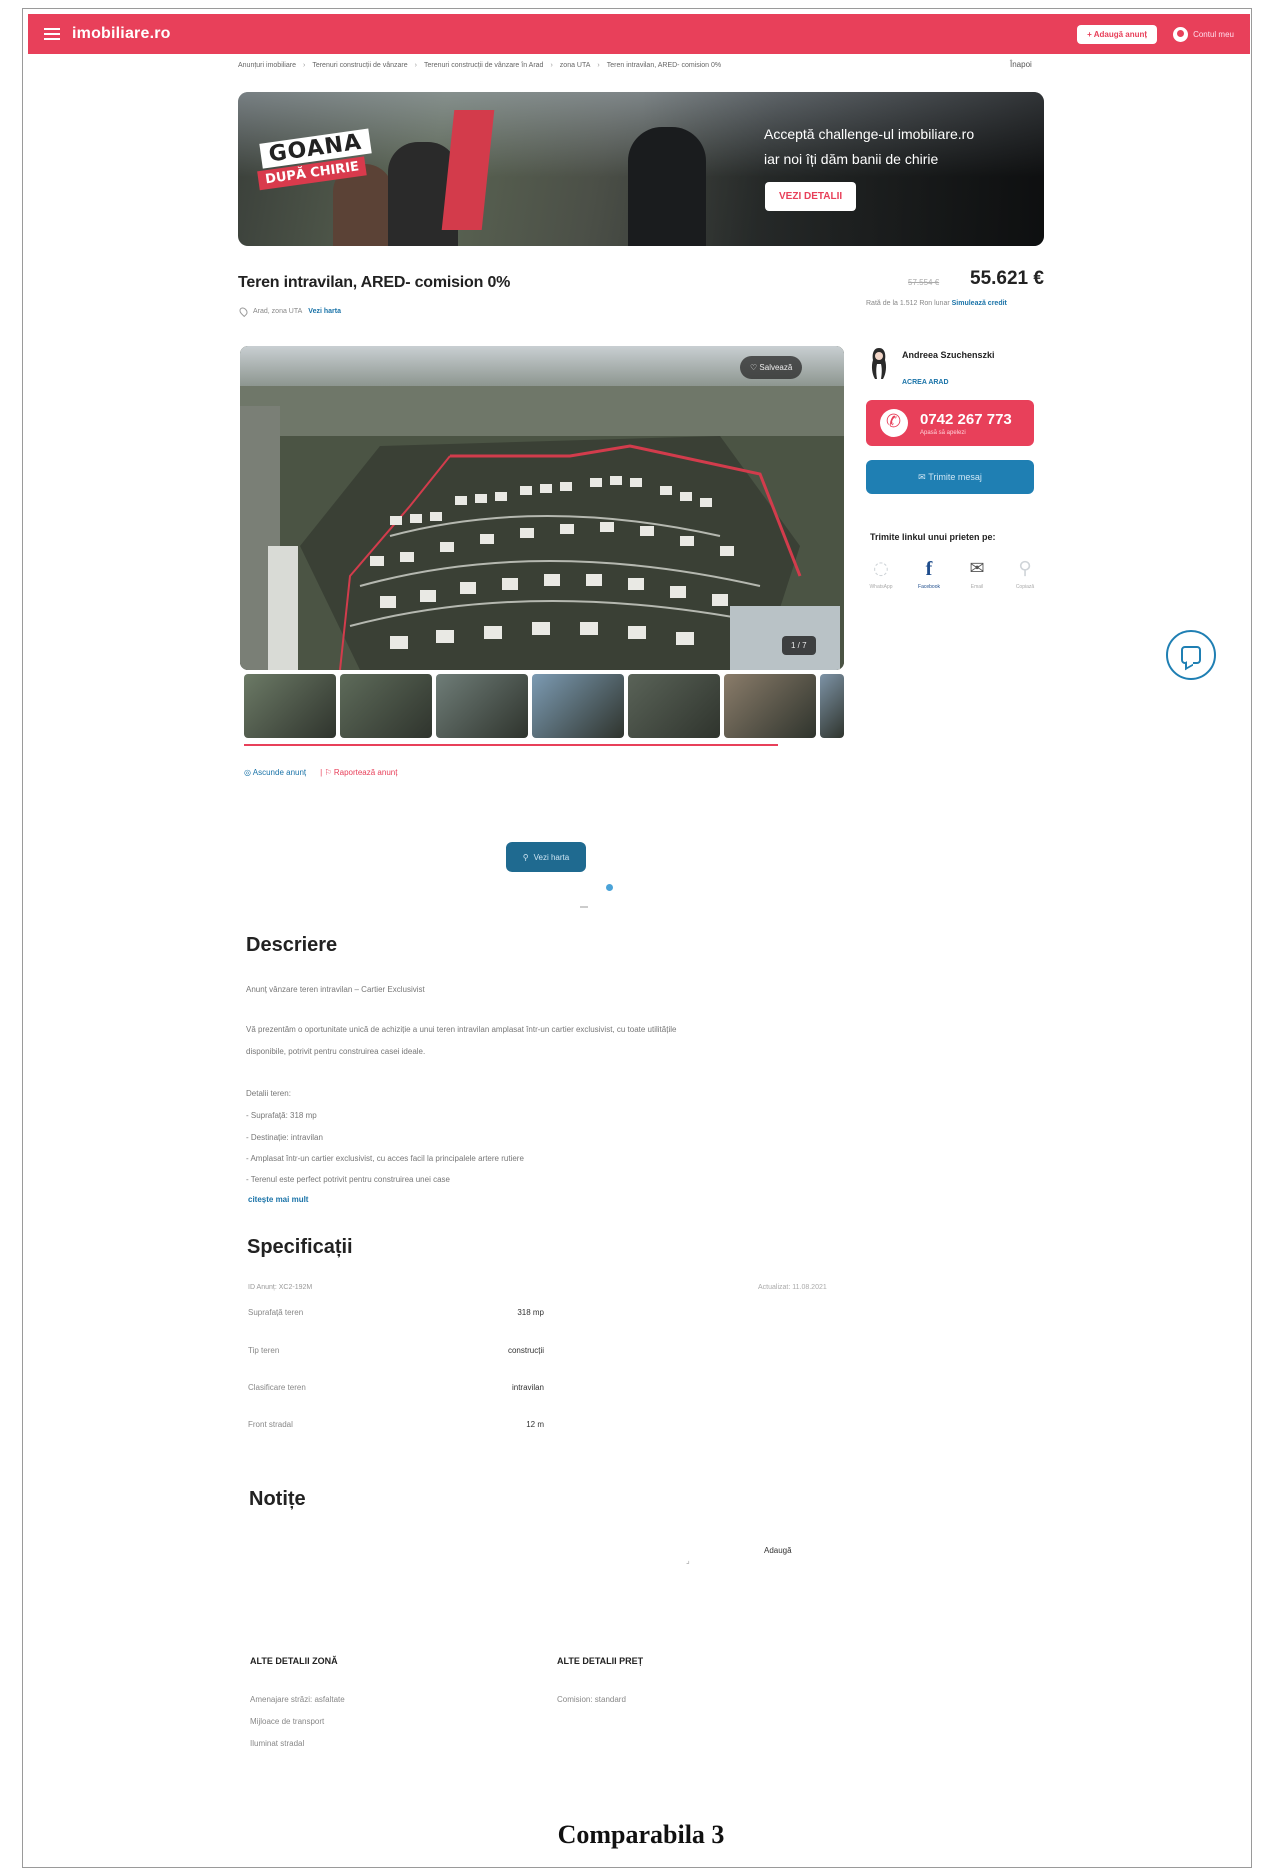 The width and height of the screenshot is (1282, 1872). I want to click on spec-value: 12 m, so click(535, 1424).